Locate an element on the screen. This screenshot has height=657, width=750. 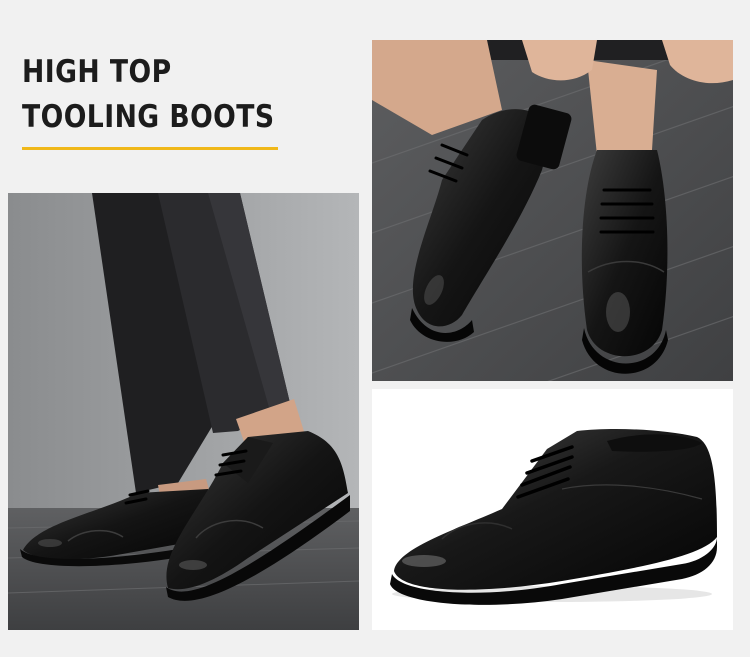
page-title: HIGH TOP TOOLING BOOTS is located at coordinates (148, 95).